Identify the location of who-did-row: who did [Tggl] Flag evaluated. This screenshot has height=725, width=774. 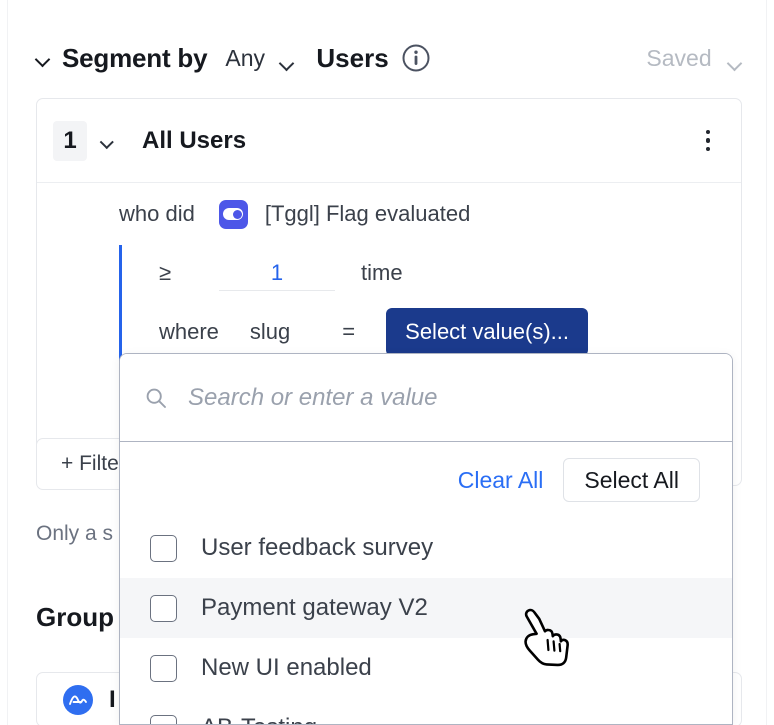
(389, 214).